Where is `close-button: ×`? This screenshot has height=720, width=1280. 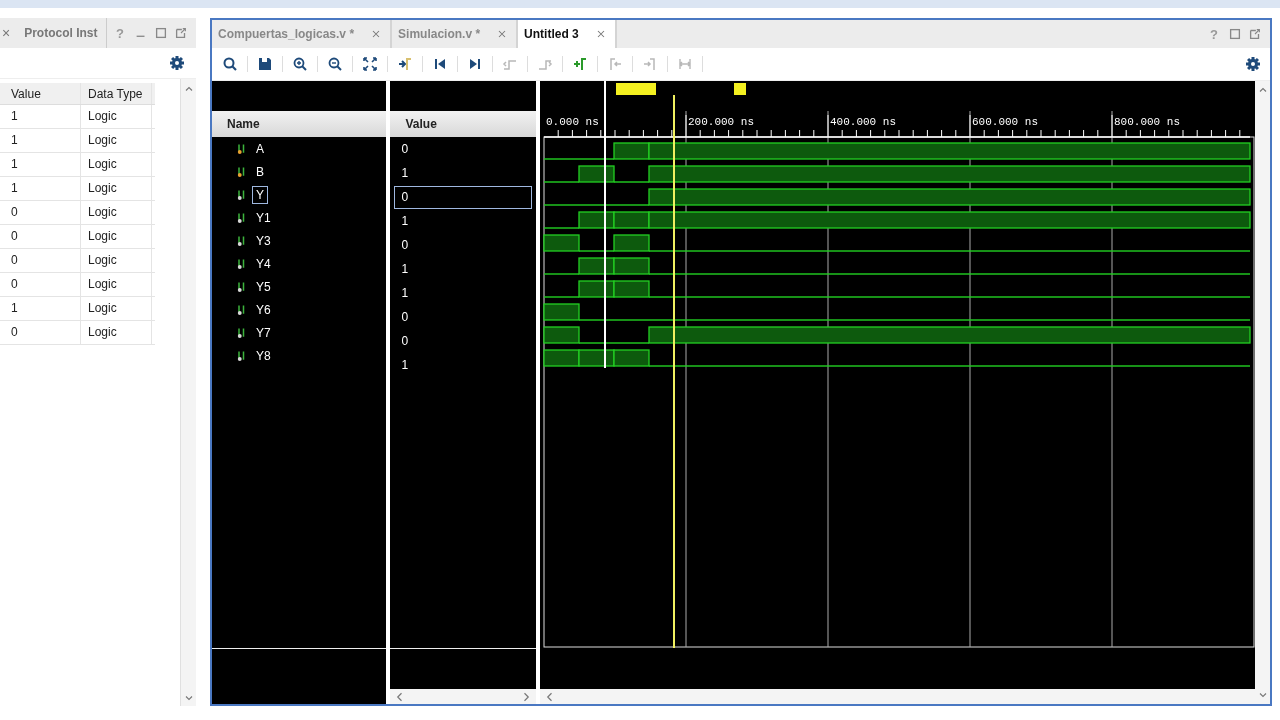 close-button: × is located at coordinates (7, 33).